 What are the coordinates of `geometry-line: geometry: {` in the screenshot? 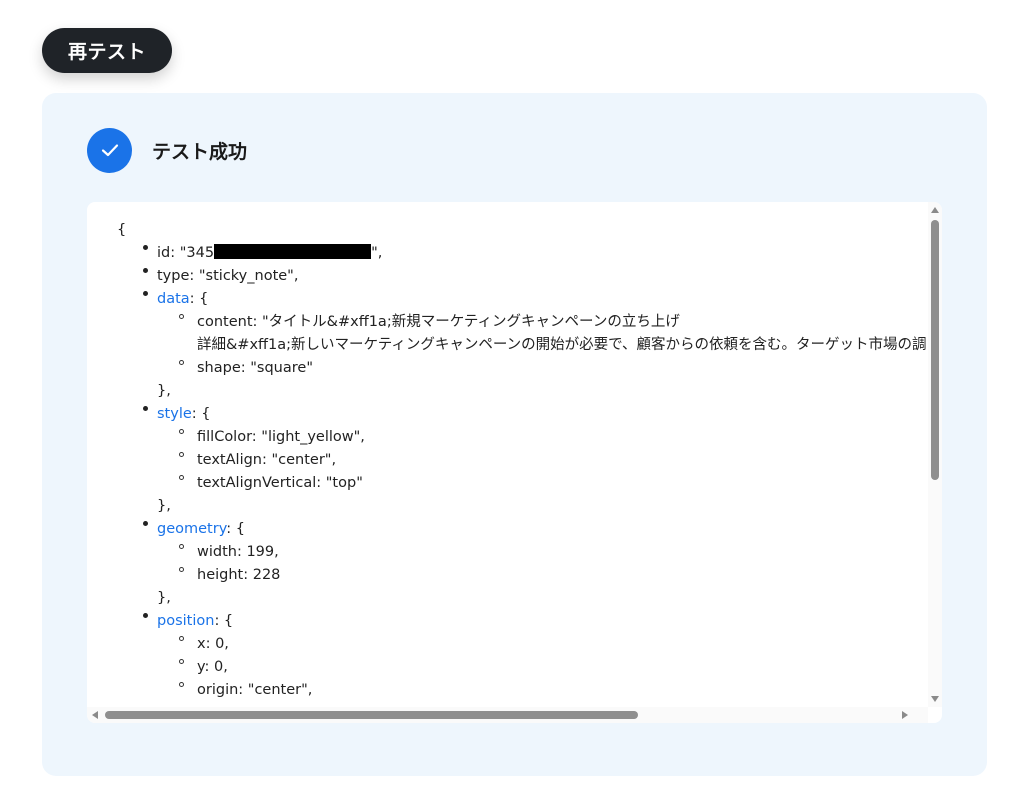 It's located at (201, 529).